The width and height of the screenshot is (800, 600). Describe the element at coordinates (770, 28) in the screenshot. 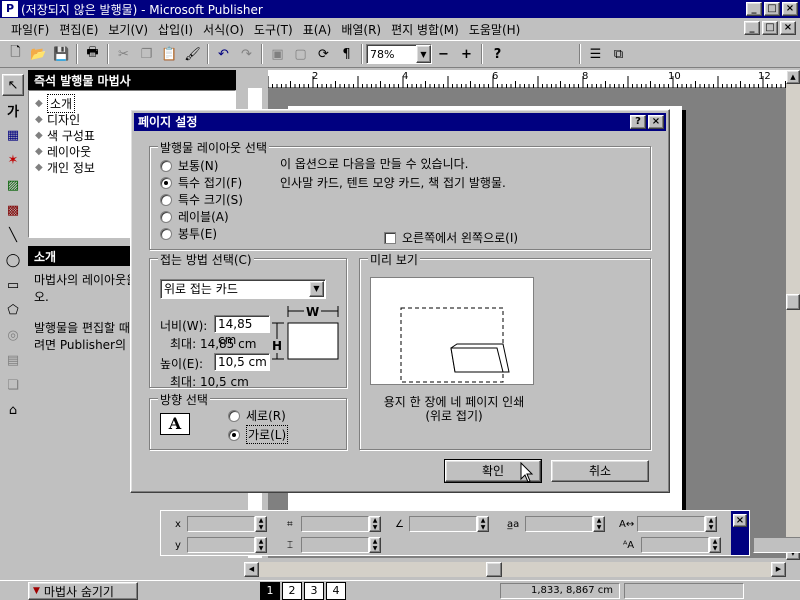

I see `doc-restore-button: □` at that location.